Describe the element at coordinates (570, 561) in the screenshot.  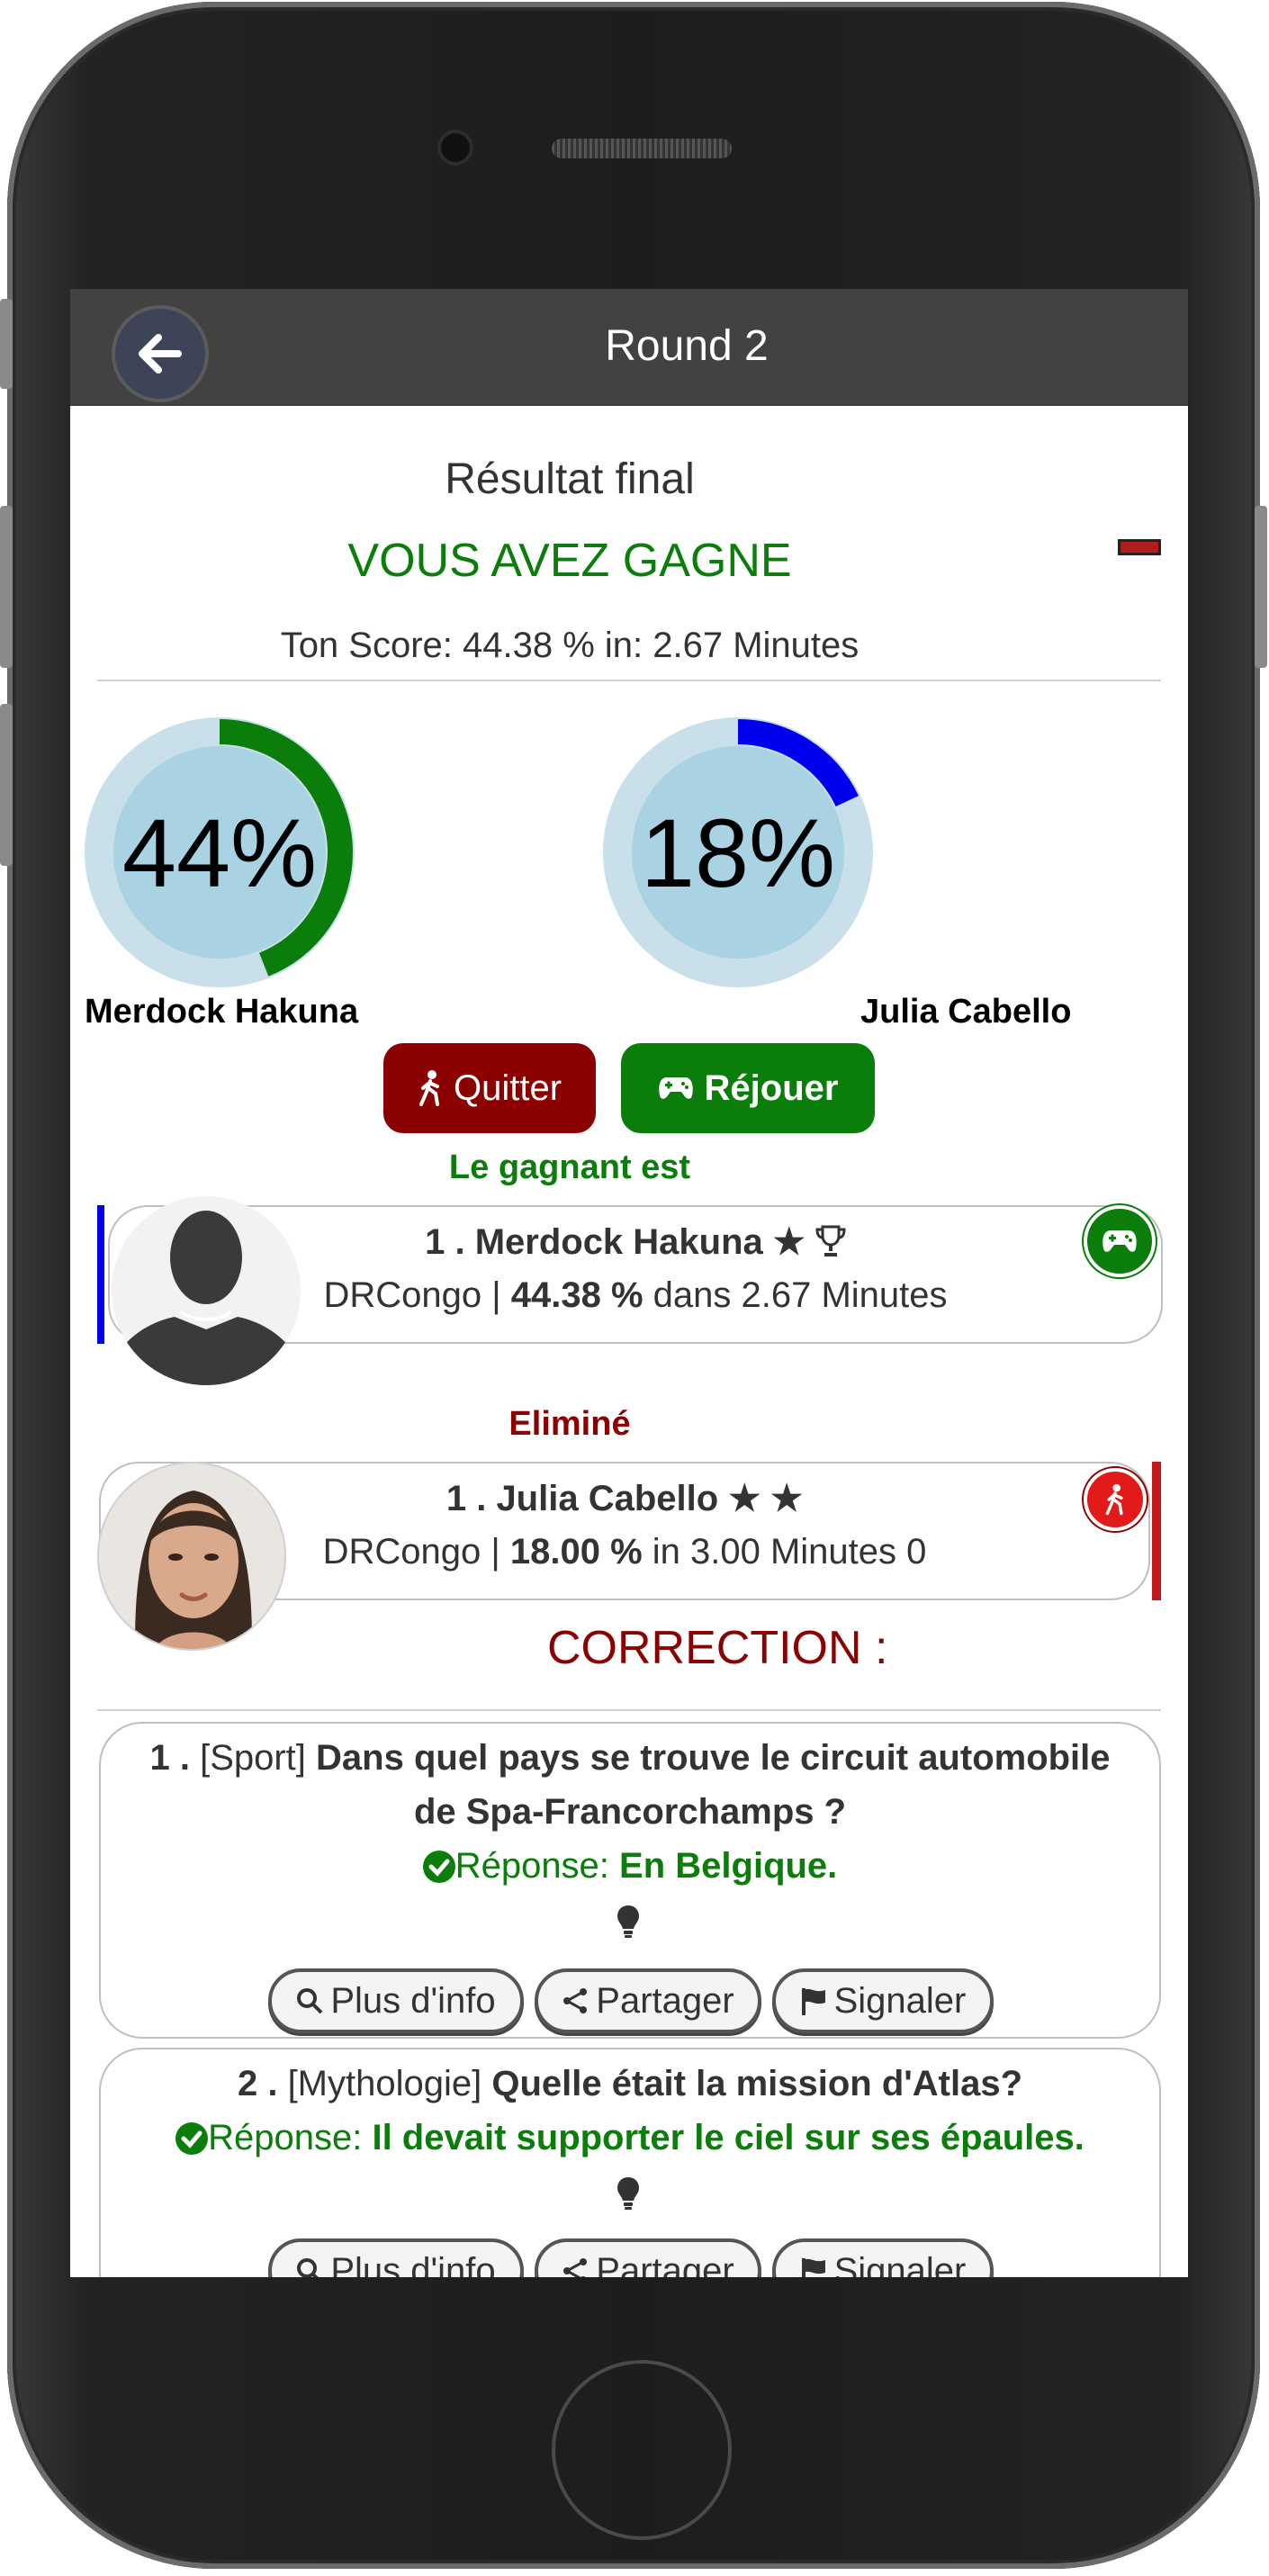
I see `result-status: VOUS AVEZ GAGNE` at that location.